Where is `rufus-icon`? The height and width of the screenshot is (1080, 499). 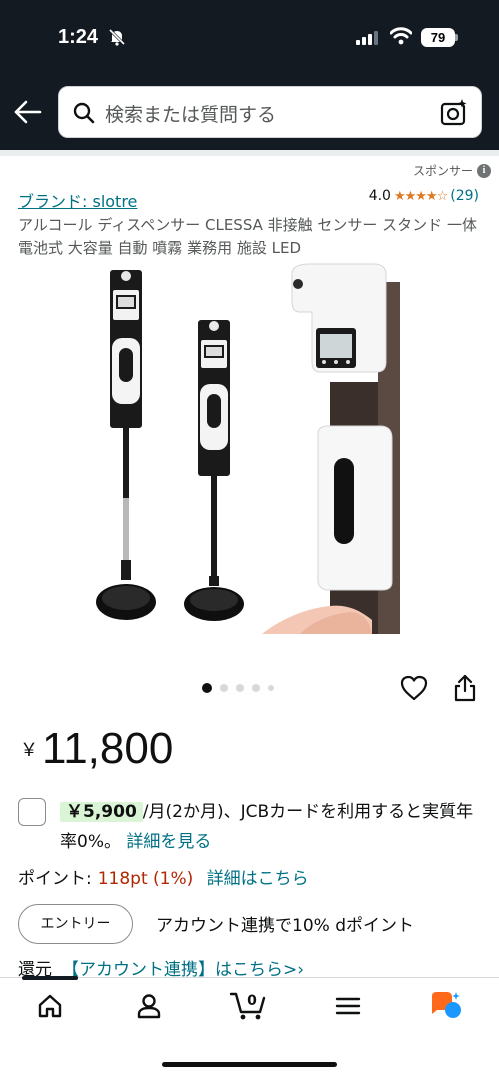 rufus-icon is located at coordinates (446, 1008).